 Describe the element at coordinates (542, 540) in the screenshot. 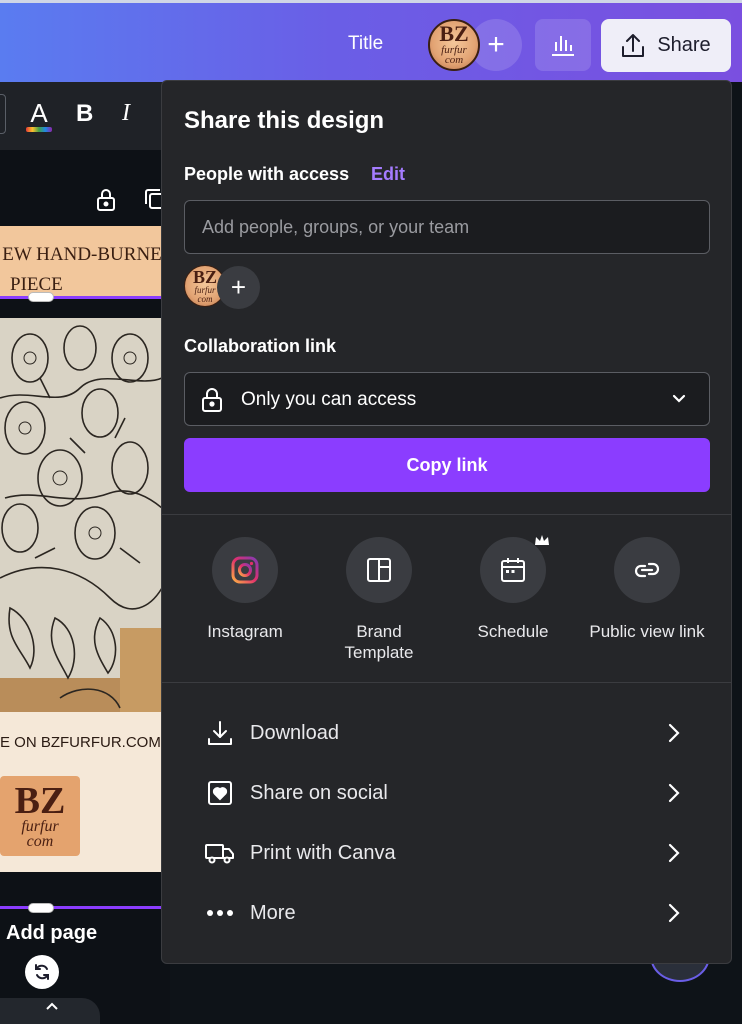

I see `crown-icon` at that location.